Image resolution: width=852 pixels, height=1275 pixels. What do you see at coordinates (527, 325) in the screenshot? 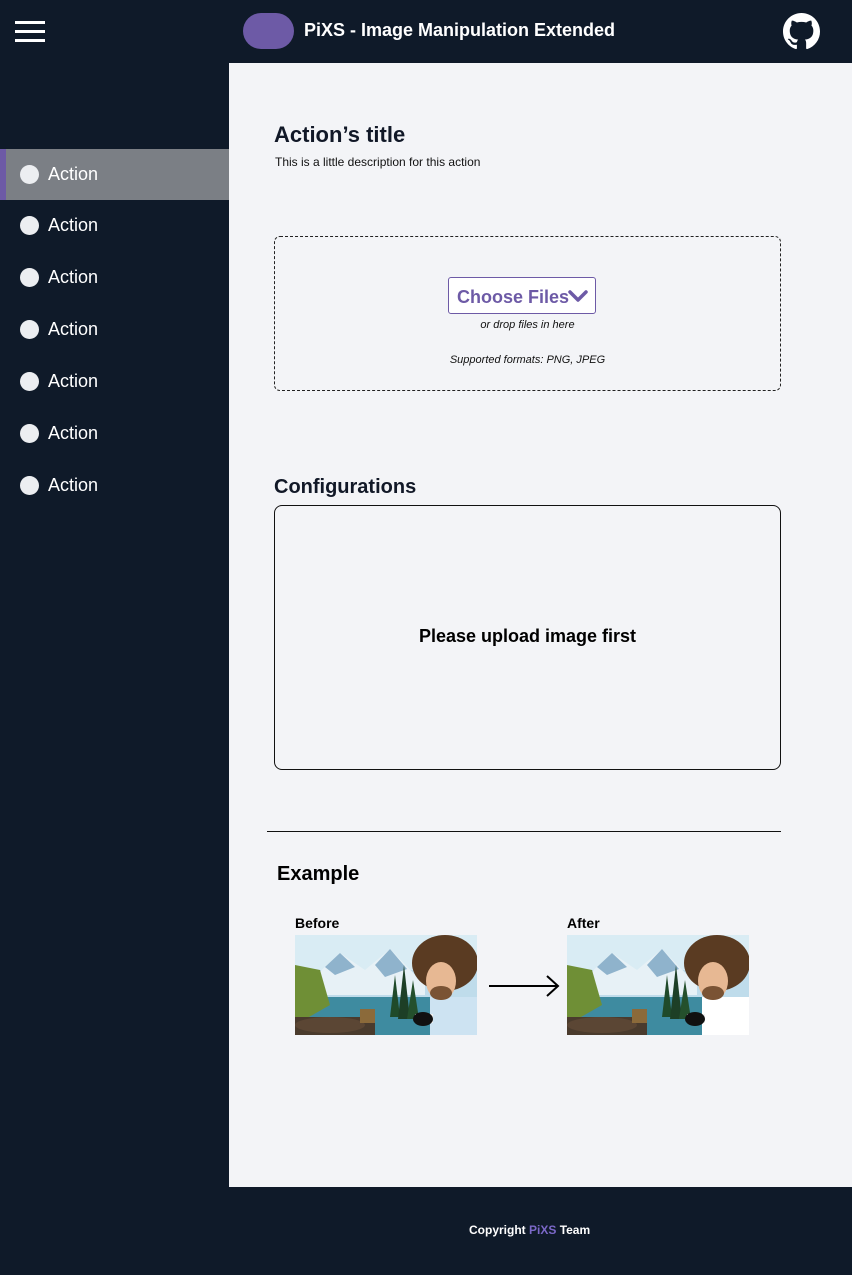
I see `drop-hint: or drop files in here` at bounding box center [527, 325].